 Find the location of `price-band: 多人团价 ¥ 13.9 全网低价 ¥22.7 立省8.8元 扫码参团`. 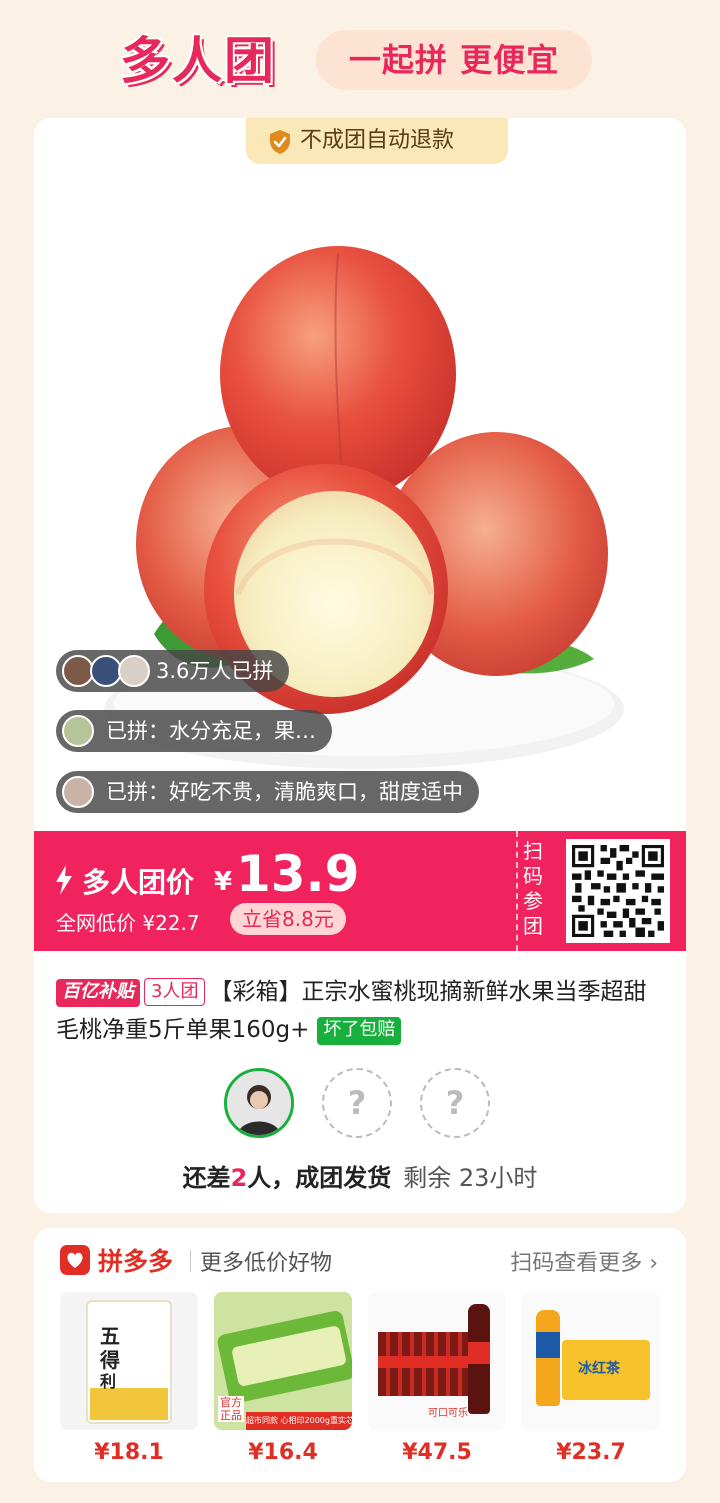

price-band: 多人团价 ¥ 13.9 全网低价 ¥22.7 立省8.8元 扫码参团 is located at coordinates (360, 891).